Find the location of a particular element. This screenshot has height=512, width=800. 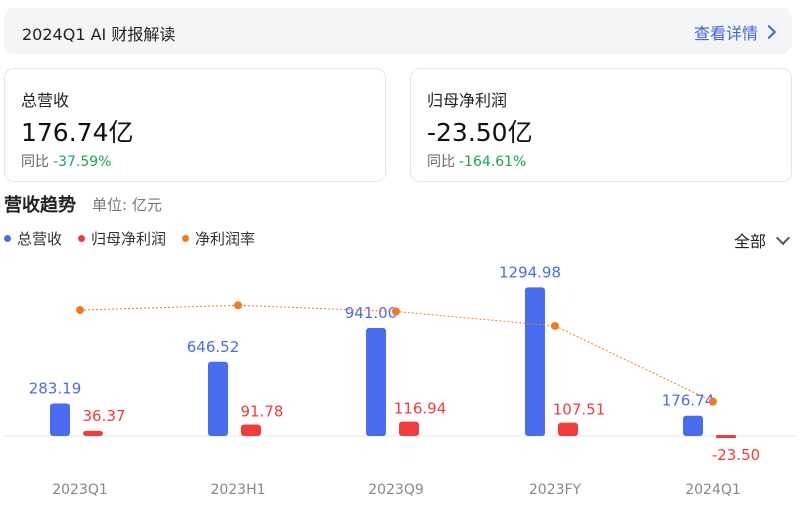

net-profit-value-label-2024Q1: -23.50 is located at coordinates (736, 455).